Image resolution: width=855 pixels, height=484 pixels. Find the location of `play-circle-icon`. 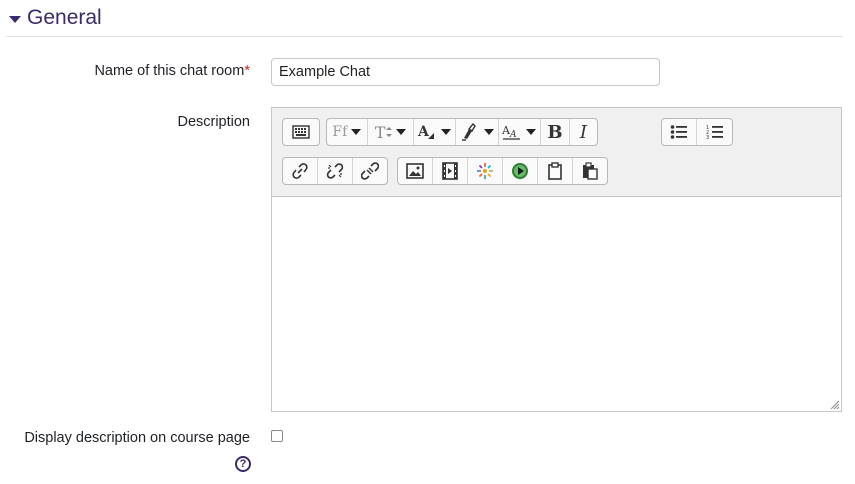

play-circle-icon is located at coordinates (520, 171).